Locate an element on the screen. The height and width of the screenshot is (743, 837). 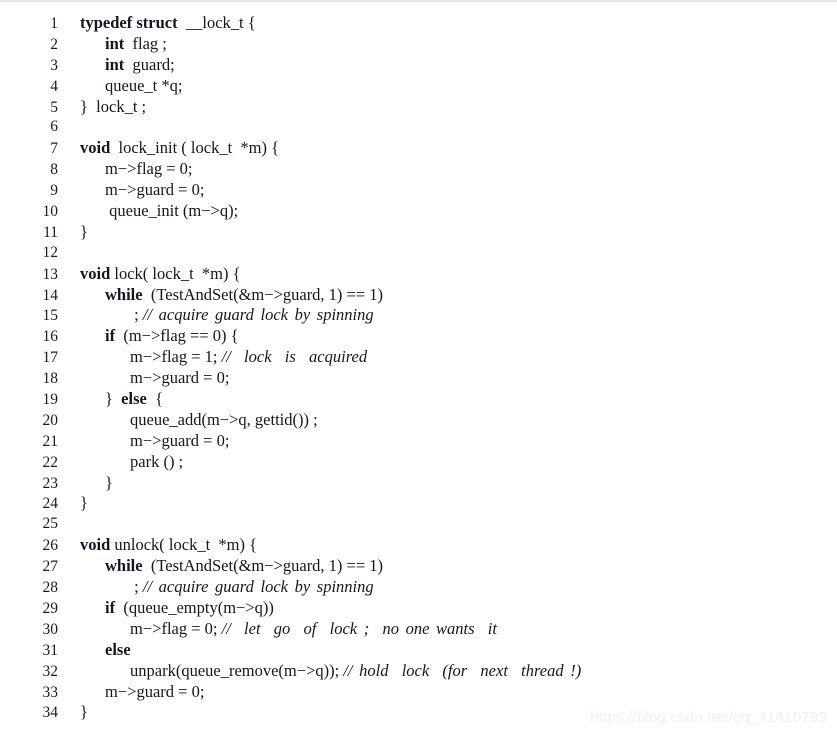
code-line: 8 m−>flag = 0; is located at coordinates (418, 169).